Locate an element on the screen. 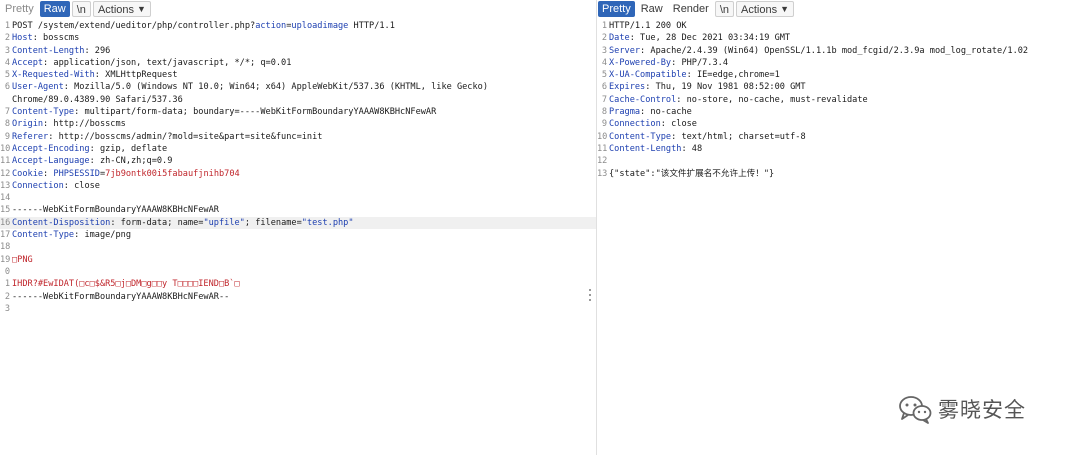  line-content: Host: bosscms is located at coordinates (45, 38).